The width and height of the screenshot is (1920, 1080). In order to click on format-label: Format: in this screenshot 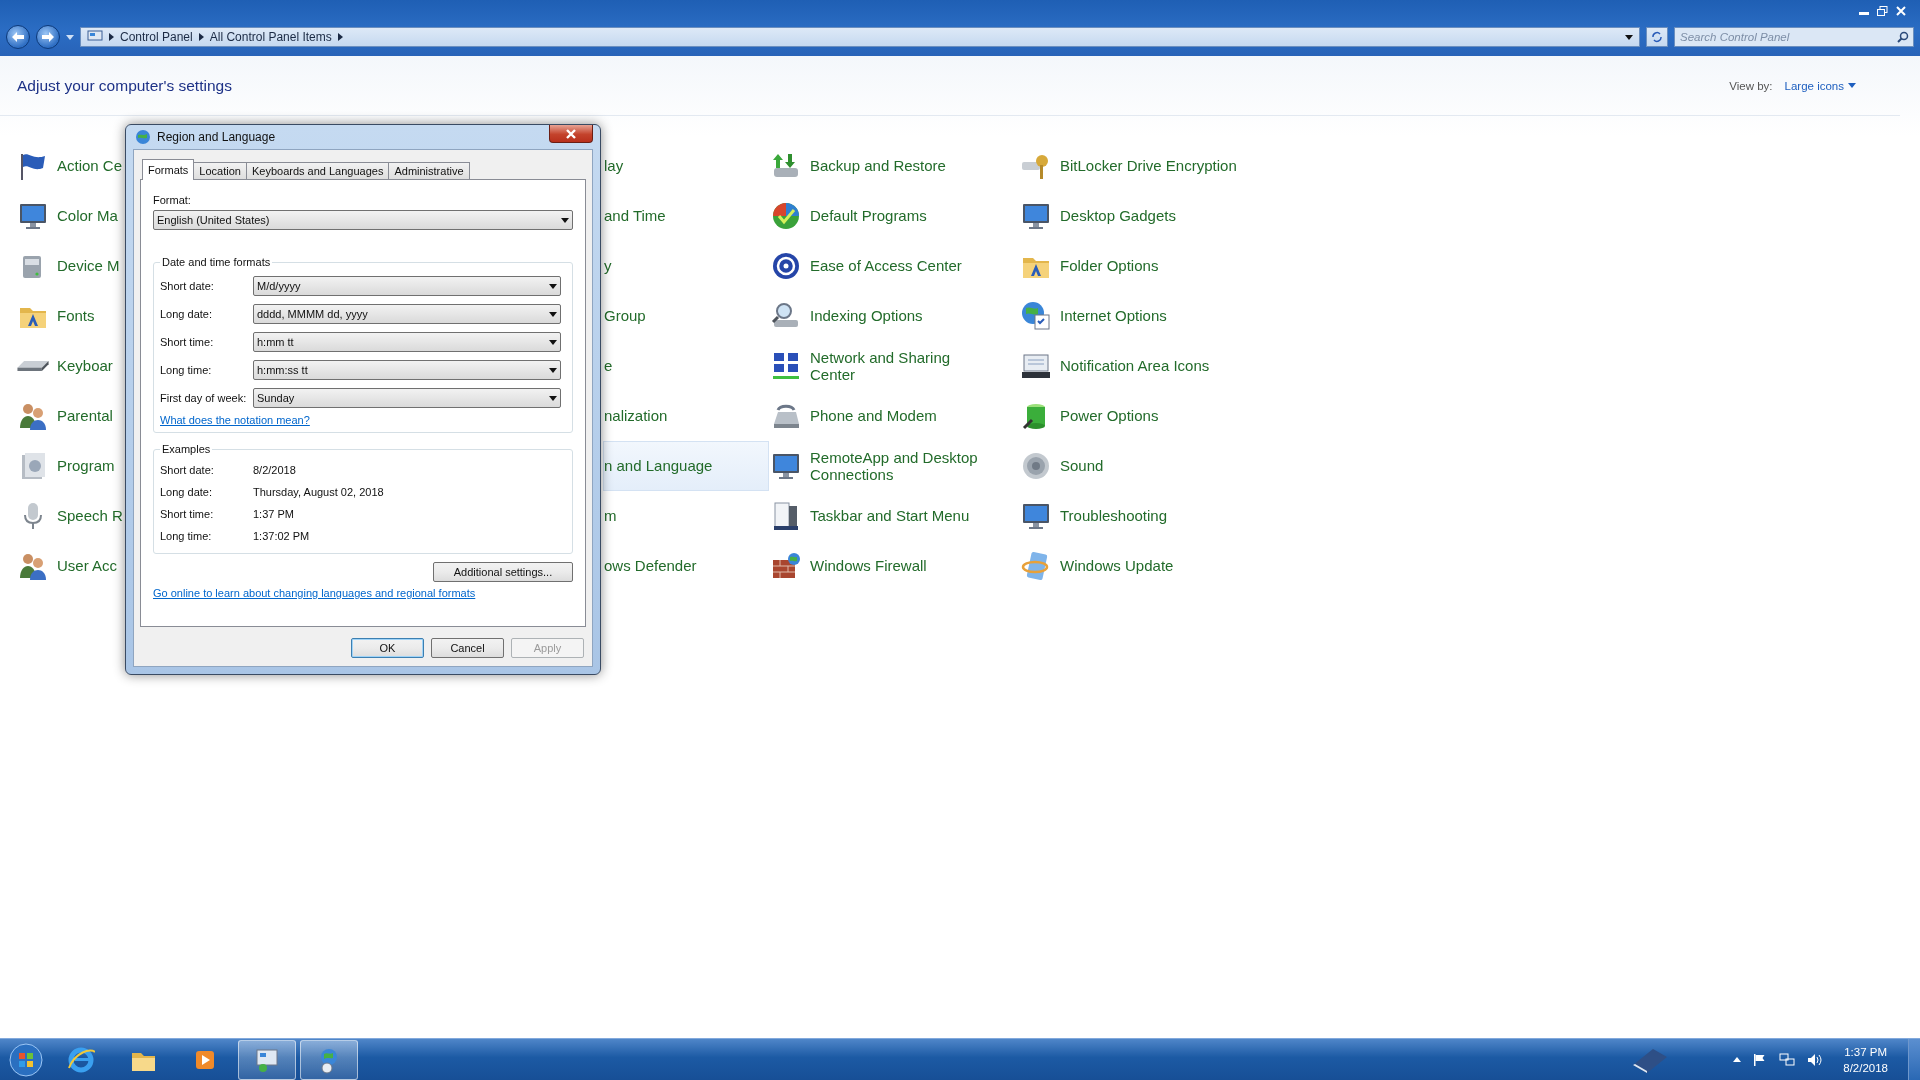, I will do `click(172, 200)`.